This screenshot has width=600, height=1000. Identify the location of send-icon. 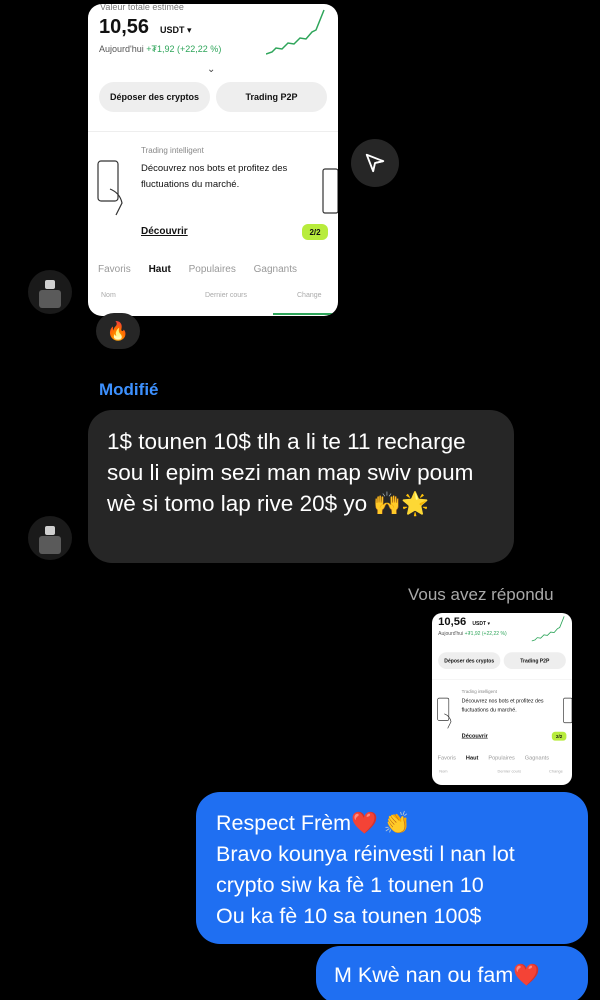
(375, 163).